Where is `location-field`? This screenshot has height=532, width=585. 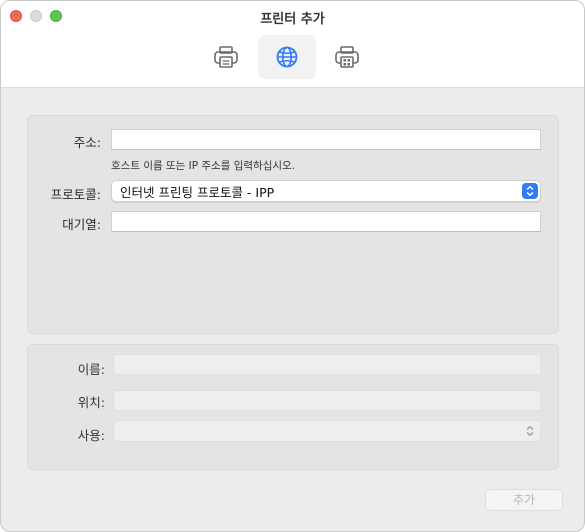
location-field is located at coordinates (327, 400).